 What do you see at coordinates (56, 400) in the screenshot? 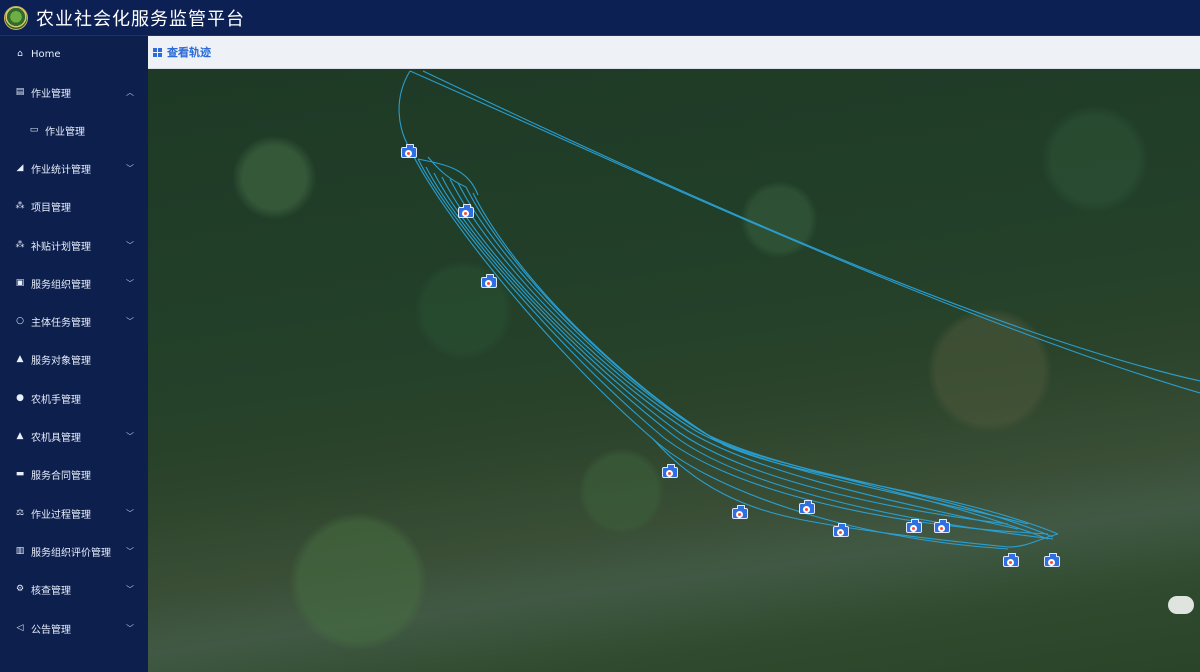
I see `sidebar-item-label: 农机手管理` at bounding box center [56, 400].